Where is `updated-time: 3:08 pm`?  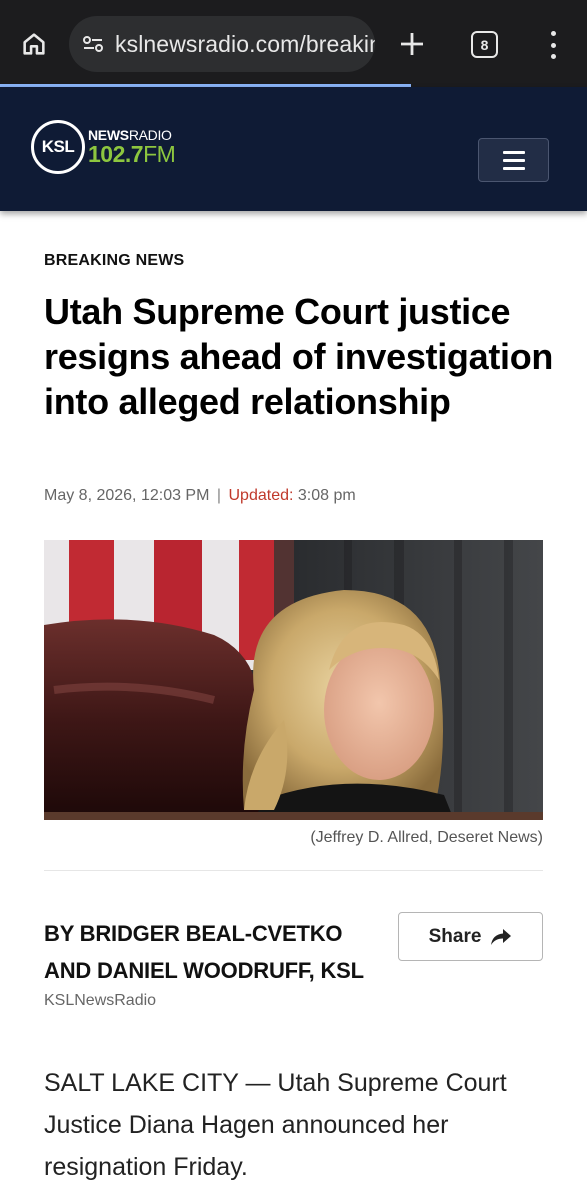
updated-time: 3:08 pm is located at coordinates (326, 495).